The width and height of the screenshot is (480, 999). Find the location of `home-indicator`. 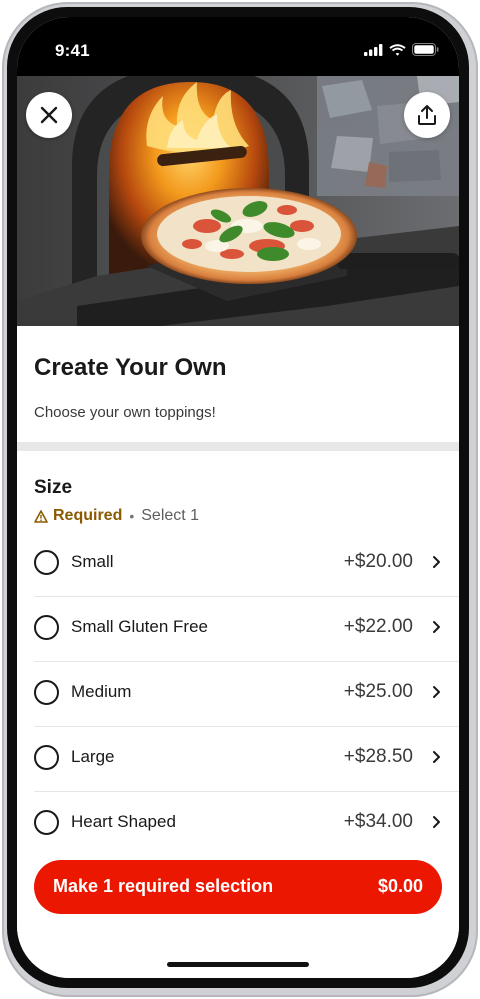

home-indicator is located at coordinates (238, 964).